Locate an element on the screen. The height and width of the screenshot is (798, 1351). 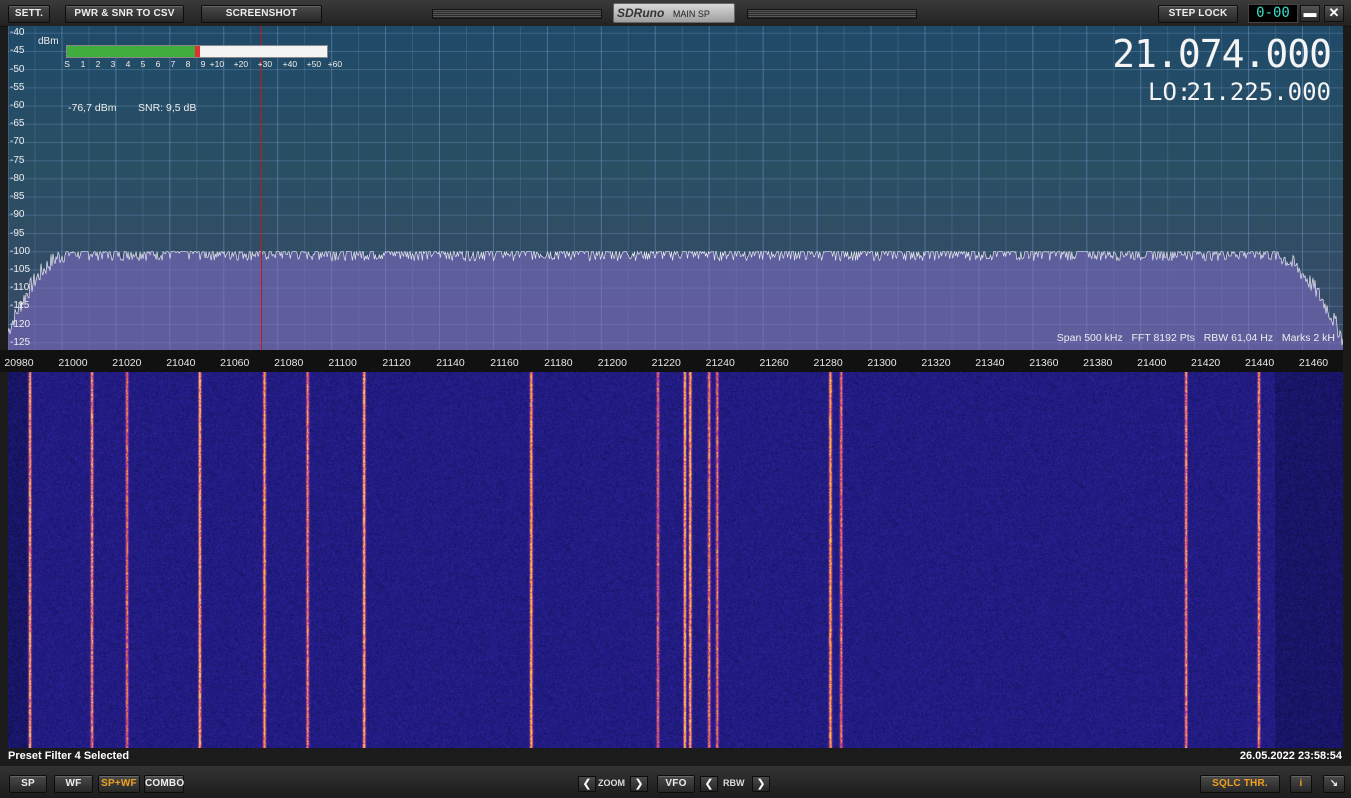
close-icon: ✕ is located at coordinates (1334, 13).